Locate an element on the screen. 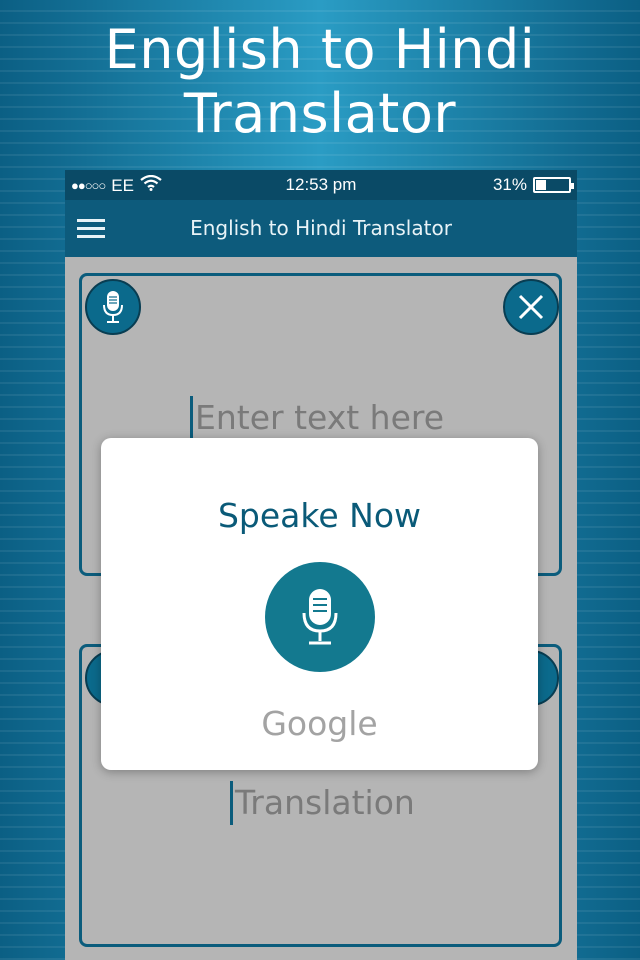  promo-title-line2: Translator is located at coordinates (320, 113).